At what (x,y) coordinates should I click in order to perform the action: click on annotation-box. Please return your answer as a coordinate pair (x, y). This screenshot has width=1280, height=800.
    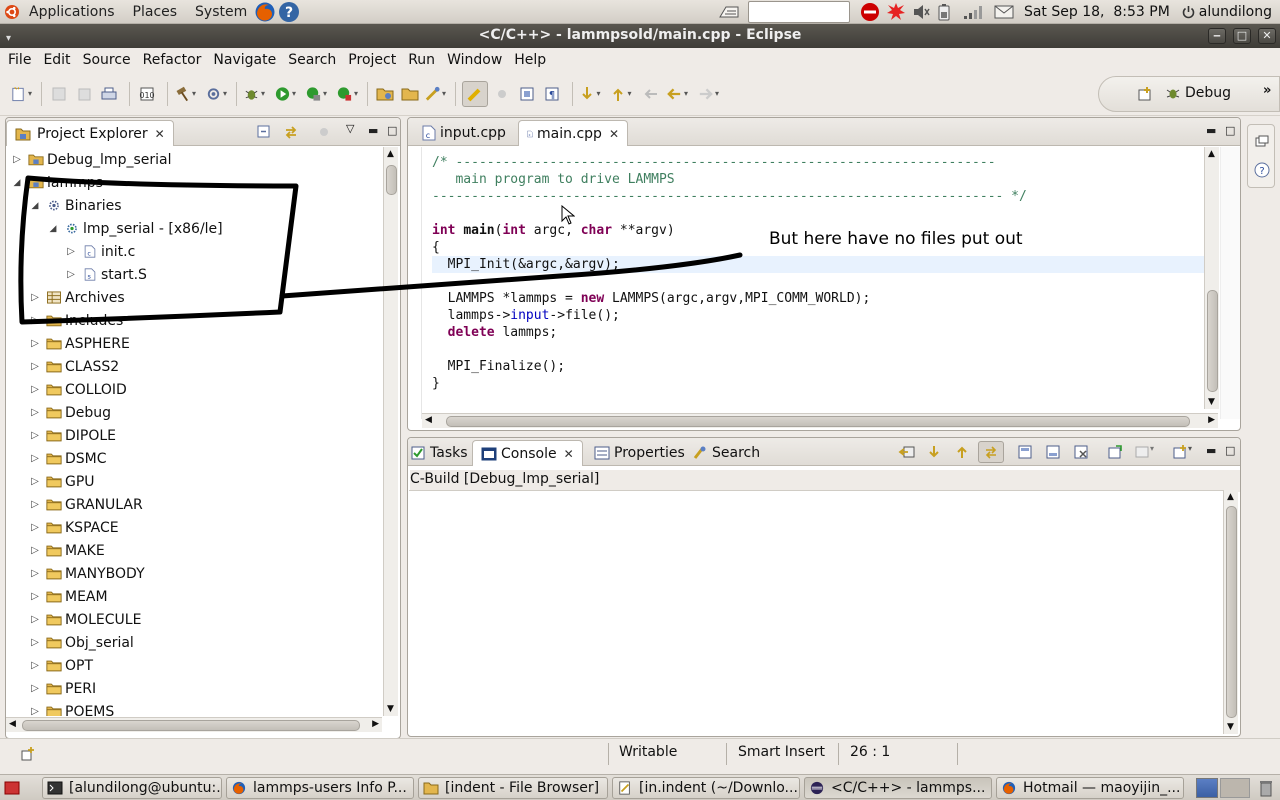
    Looking at the image, I should click on (158, 250).